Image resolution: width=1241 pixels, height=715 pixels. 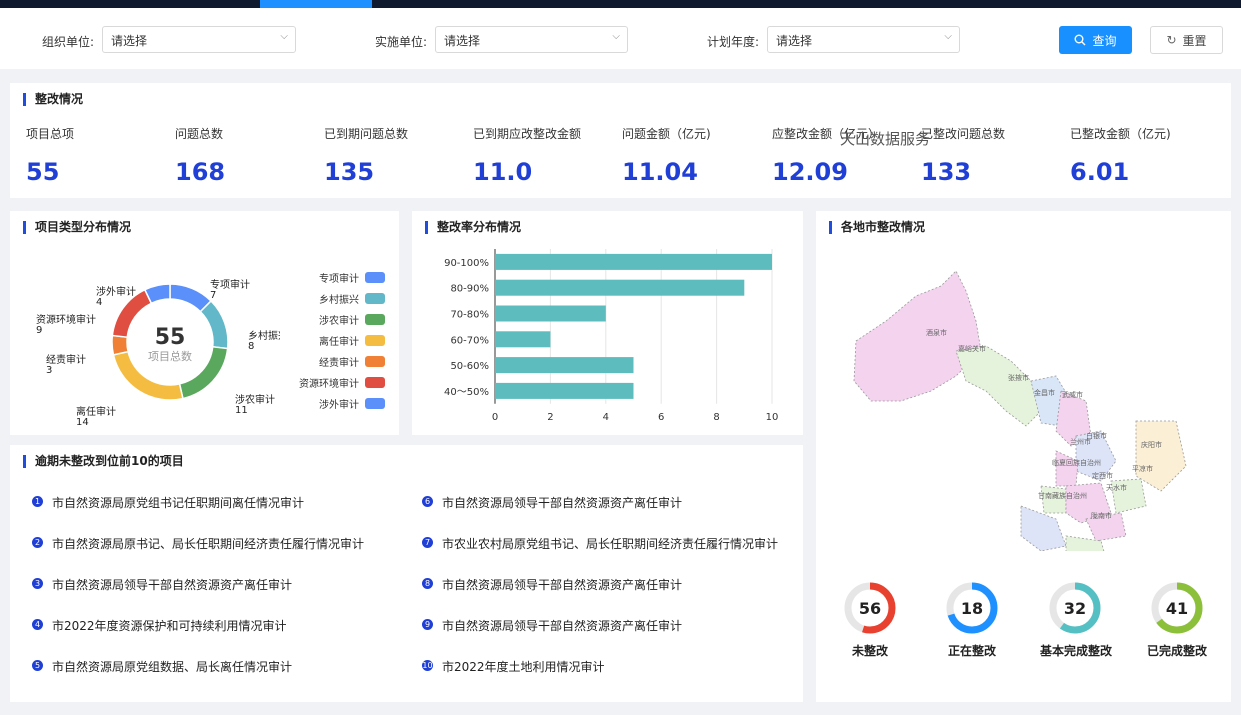 I want to click on overdue-list-item: 8 市自然资源局领导干部自然资源资产离任审计, so click(x=600, y=596).